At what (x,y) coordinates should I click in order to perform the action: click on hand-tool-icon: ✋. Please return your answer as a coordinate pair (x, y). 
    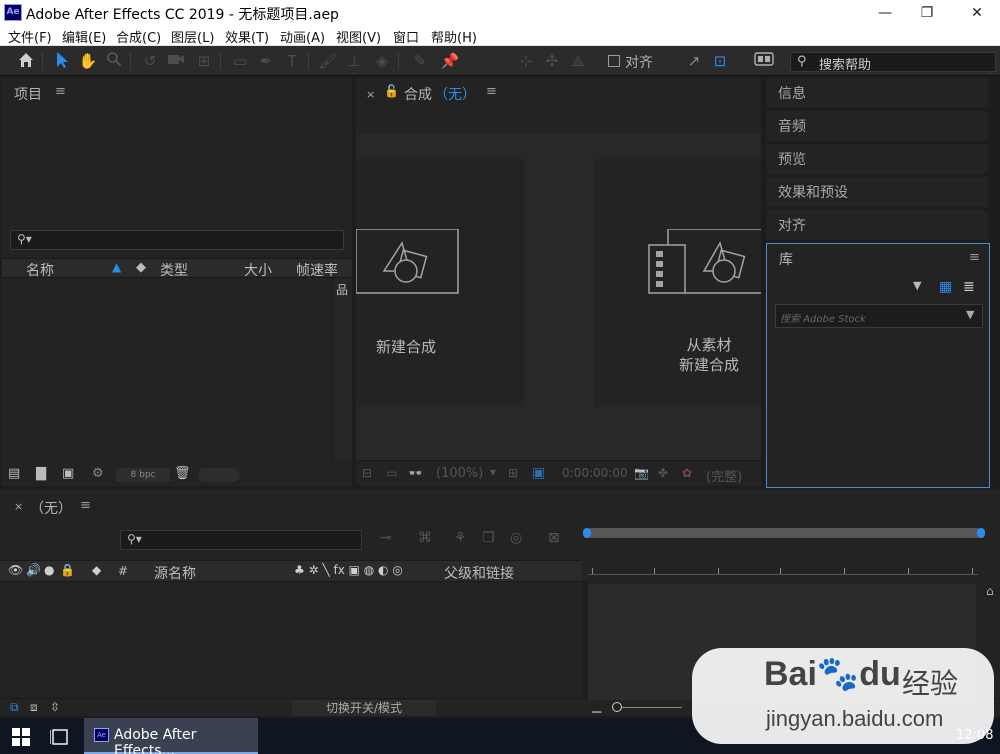
    Looking at the image, I should click on (88, 61).